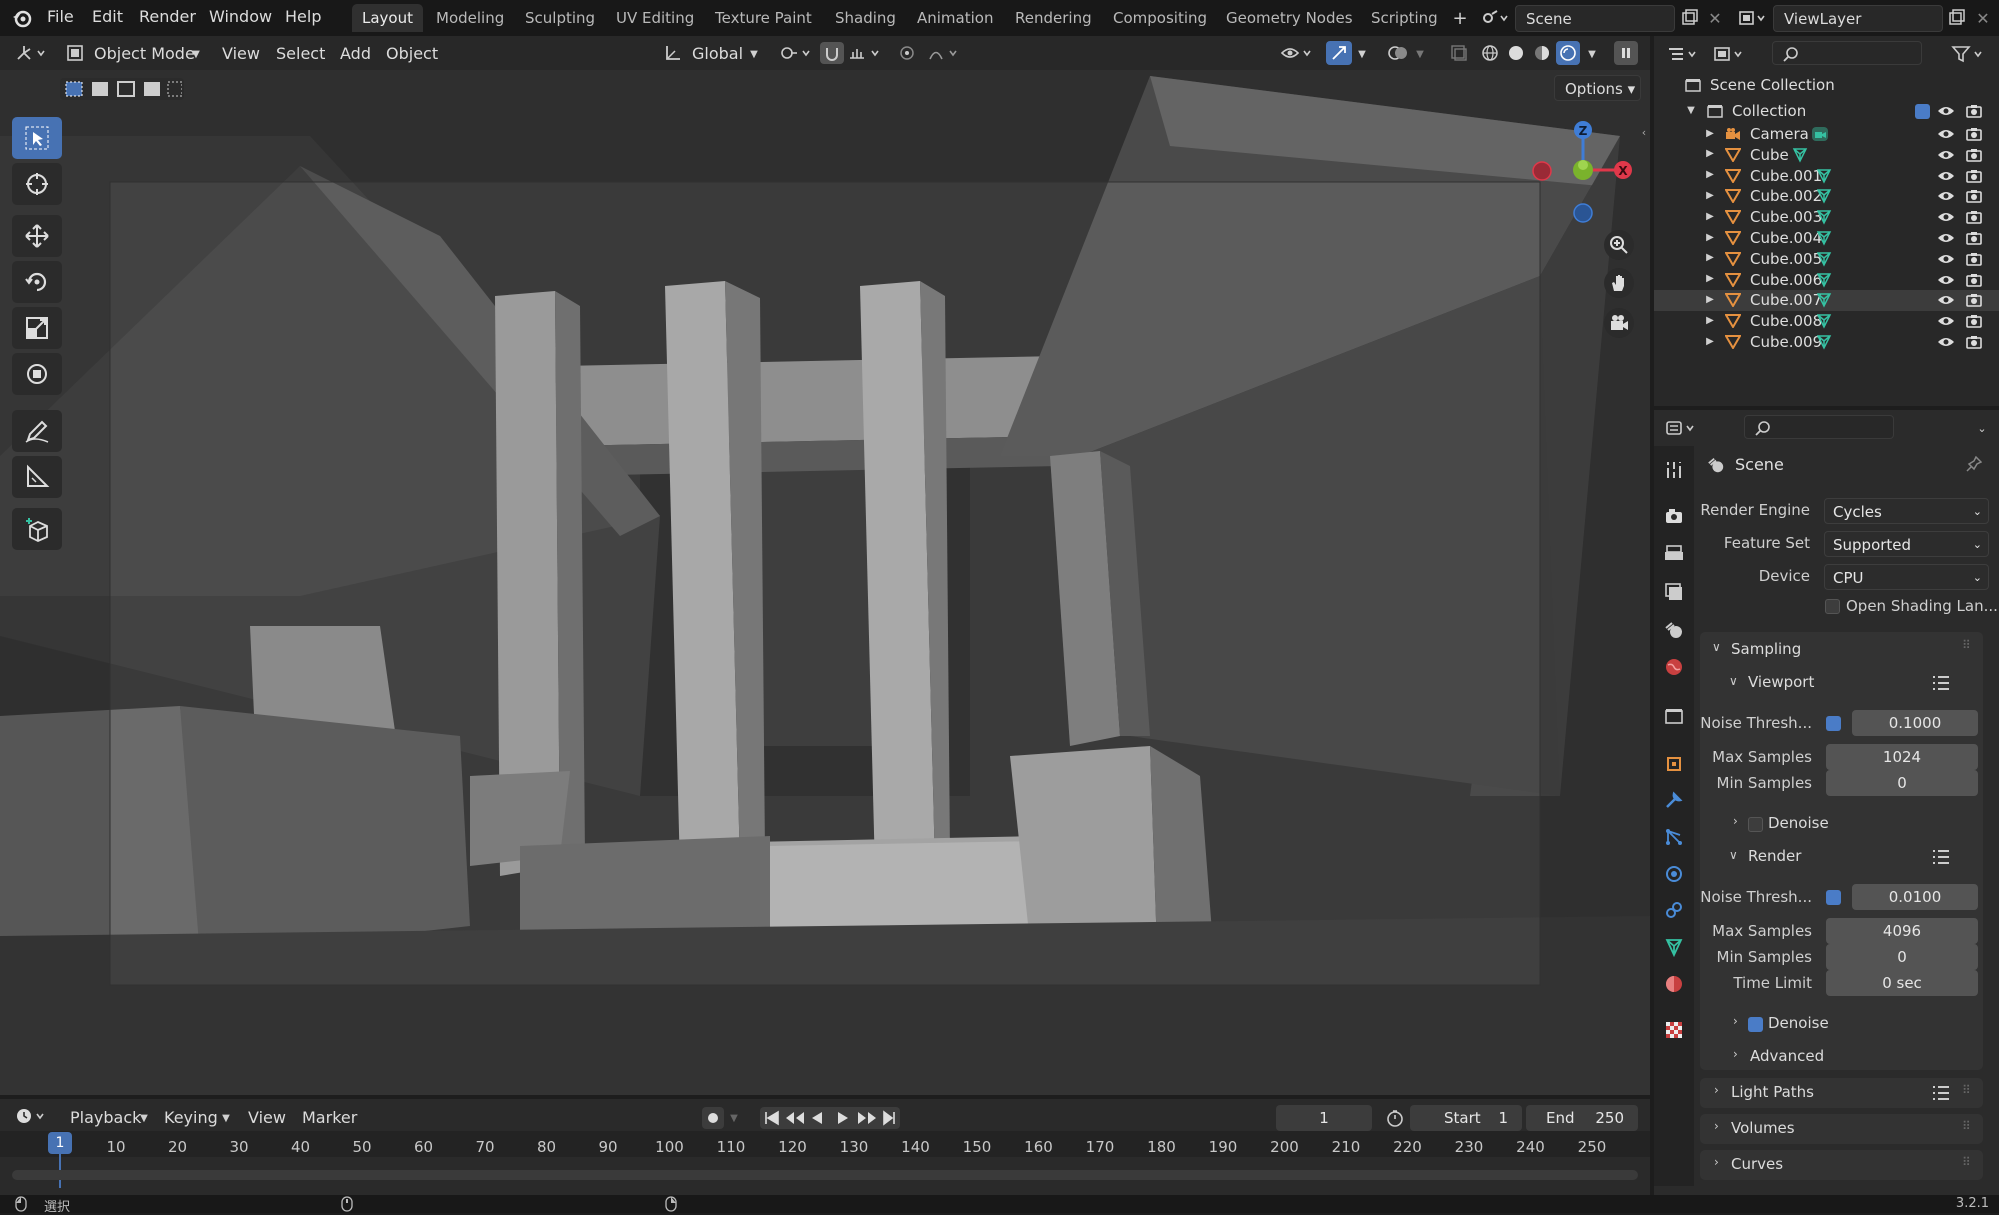 Image resolution: width=1999 pixels, height=1215 pixels. Describe the element at coordinates (1674, 716) in the screenshot. I see `collection-tab-icon` at that location.